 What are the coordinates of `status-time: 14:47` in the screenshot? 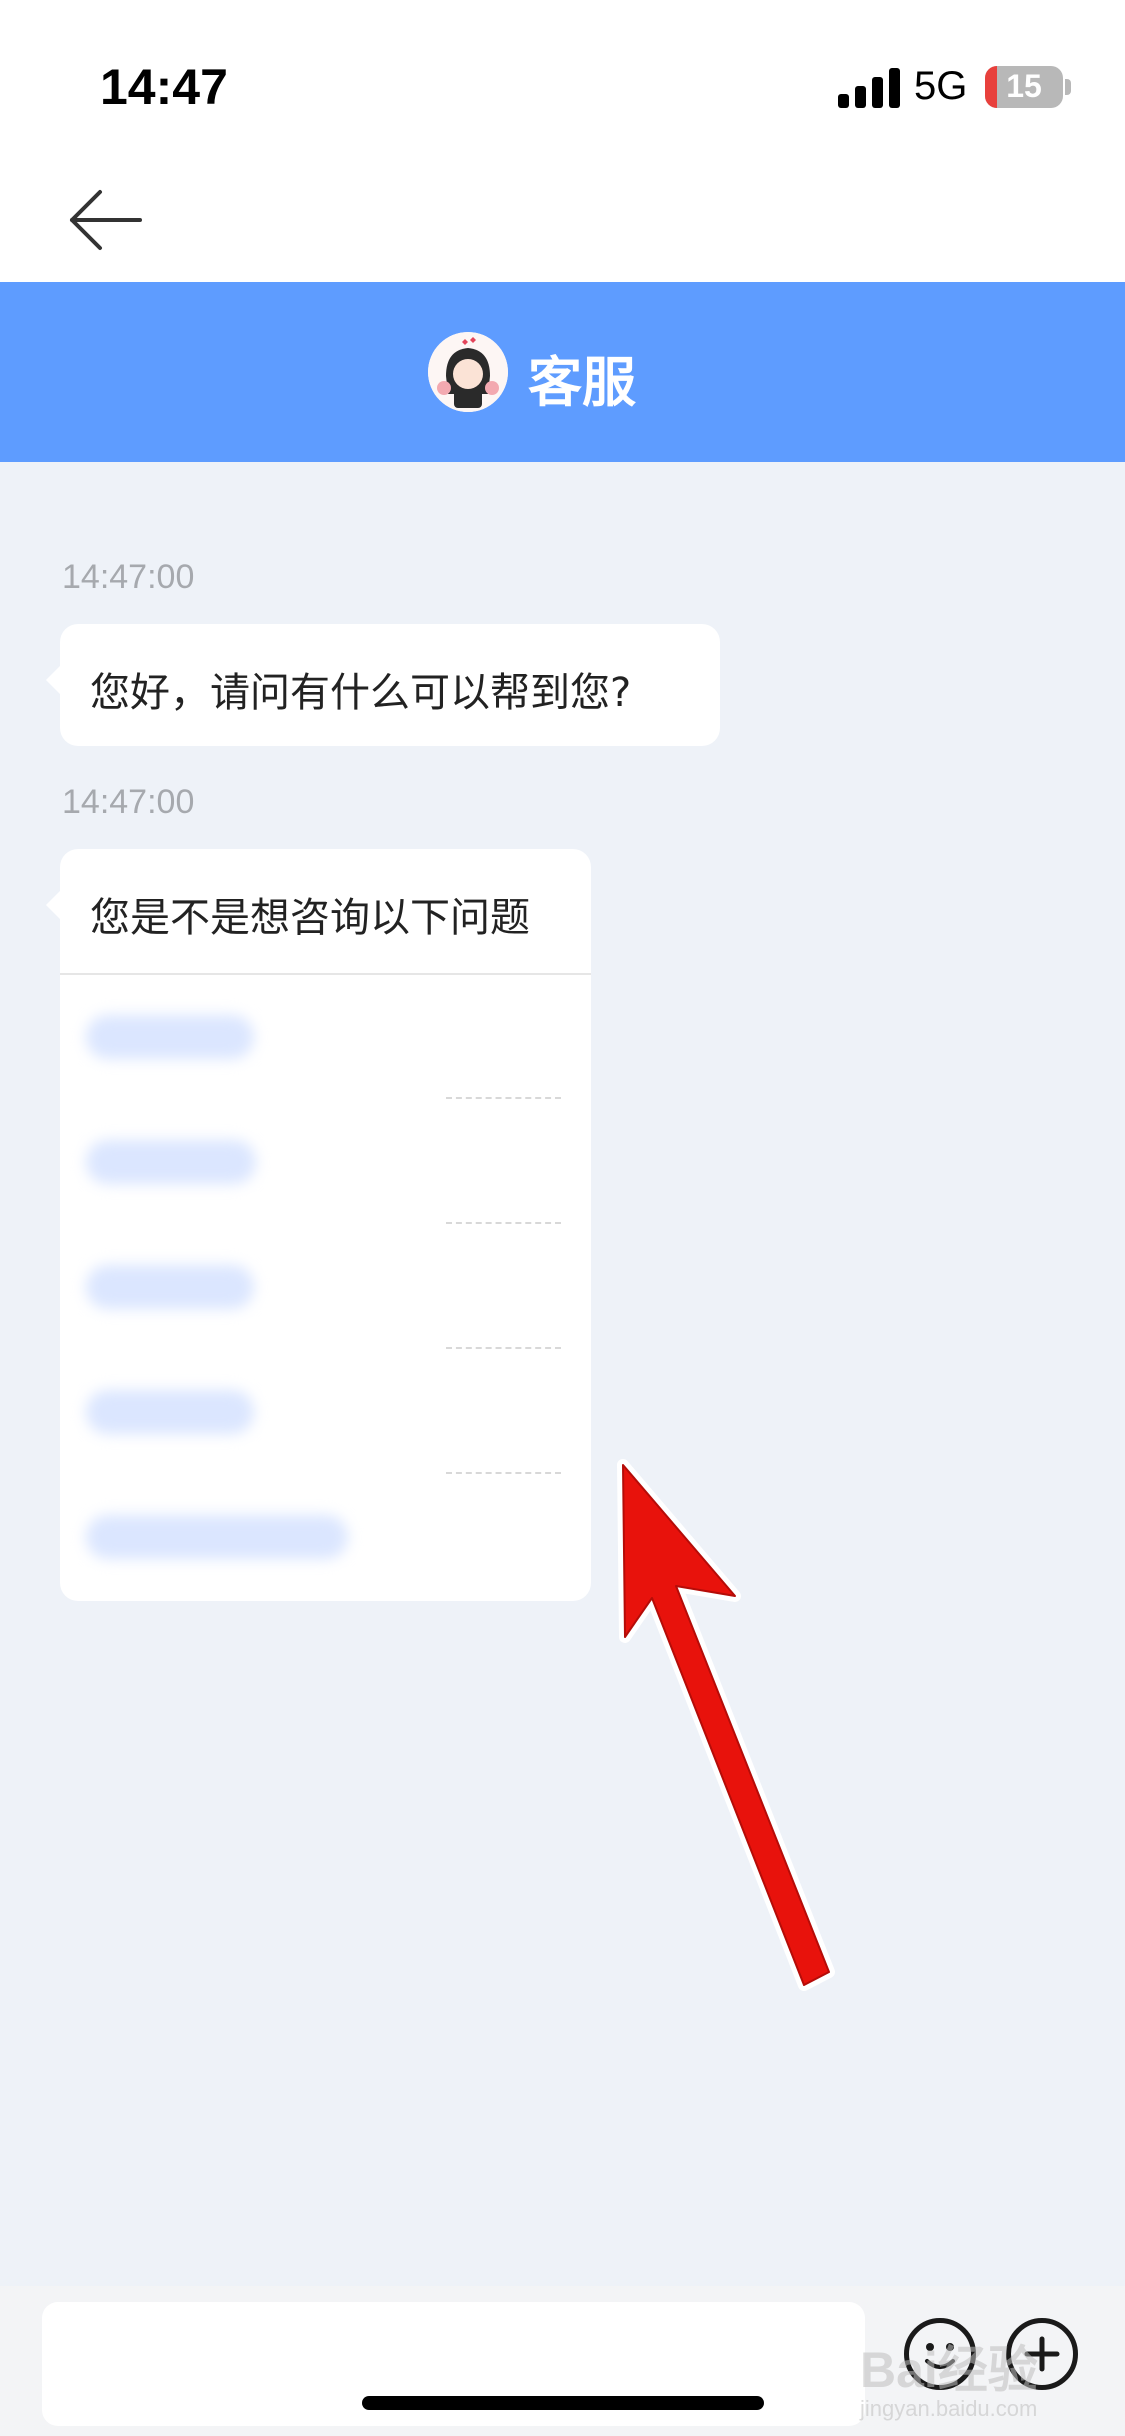 It's located at (164, 87).